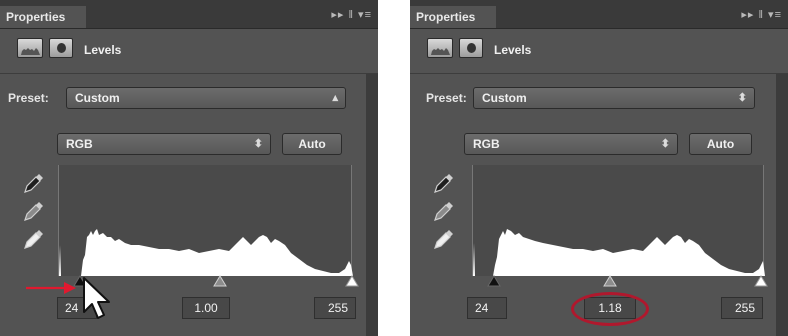 The width and height of the screenshot is (788, 336). What do you see at coordinates (335, 98) in the screenshot?
I see `updown-arrows-icon: ▴` at bounding box center [335, 98].